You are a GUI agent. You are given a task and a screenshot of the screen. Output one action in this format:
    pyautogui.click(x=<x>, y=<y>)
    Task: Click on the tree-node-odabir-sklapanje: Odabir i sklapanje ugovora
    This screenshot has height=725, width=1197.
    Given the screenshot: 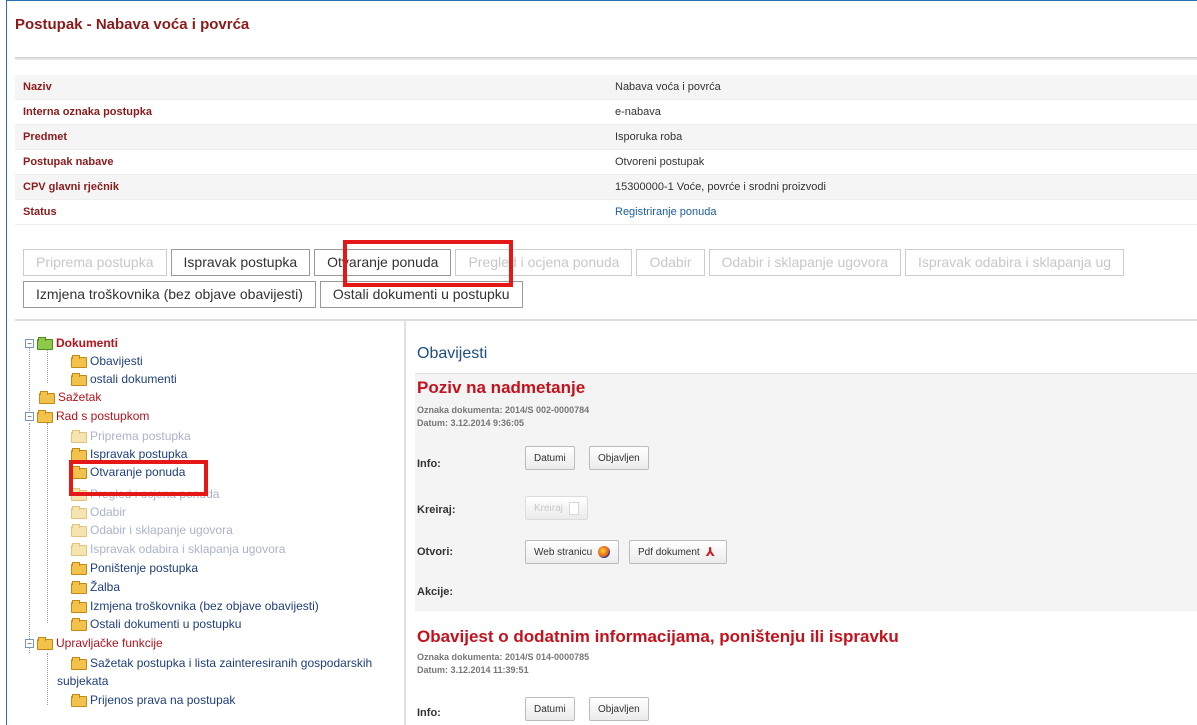 What is the action you would take?
    pyautogui.click(x=152, y=530)
    